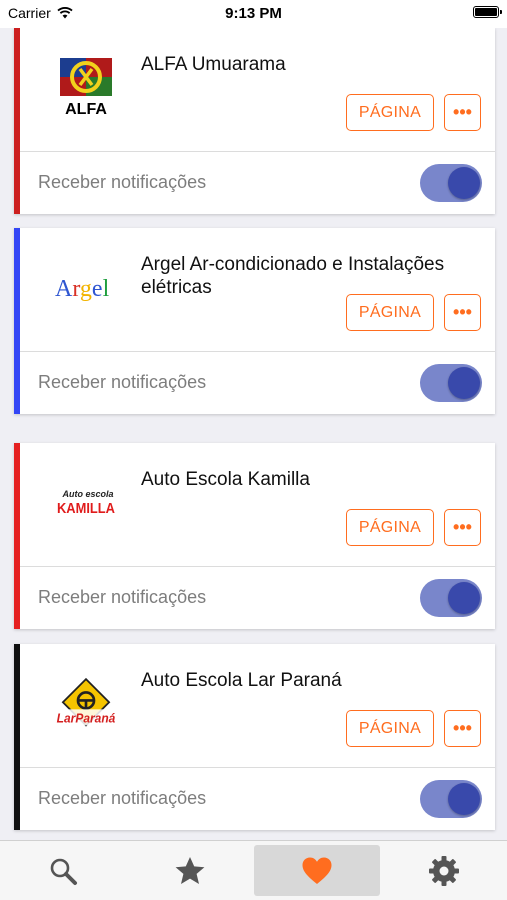  Describe the element at coordinates (225, 479) in the screenshot. I see `company-title: Auto Escola Kamilla` at that location.